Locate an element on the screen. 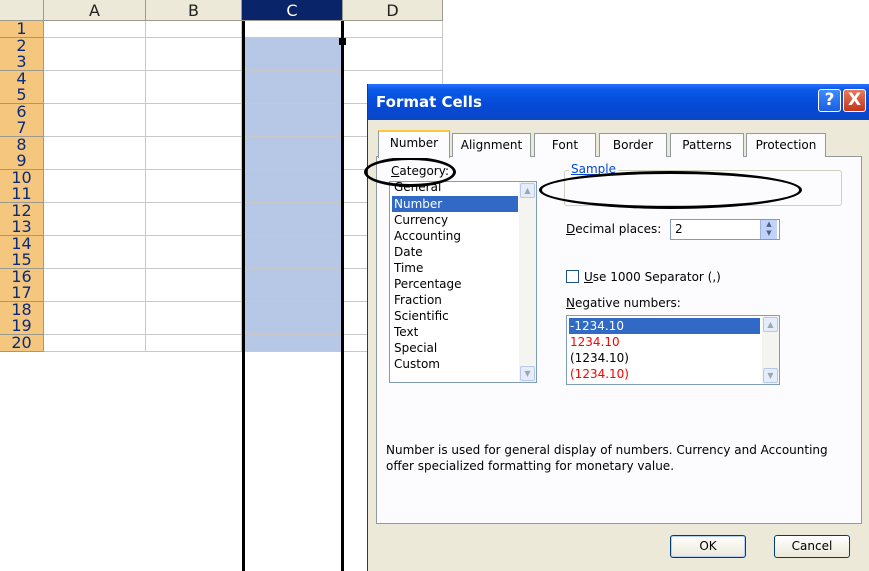  tab-patterns: Patterns is located at coordinates (707, 145).